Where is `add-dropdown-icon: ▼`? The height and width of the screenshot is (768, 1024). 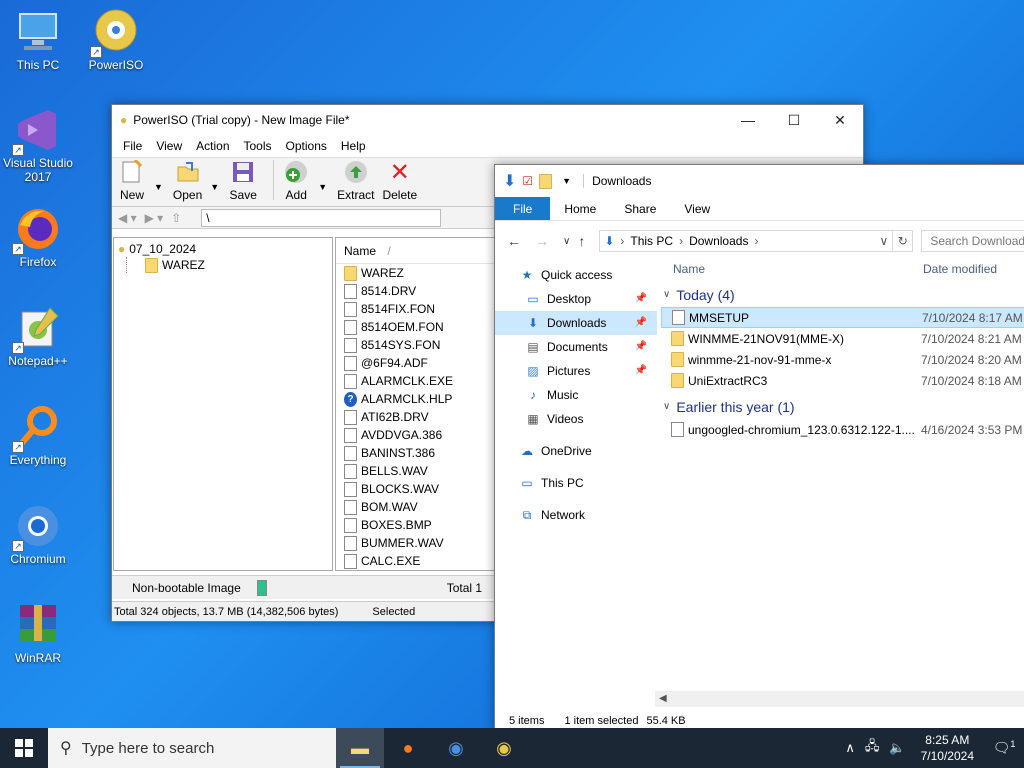
add-dropdown-icon: ▼ is located at coordinates (322, 187).